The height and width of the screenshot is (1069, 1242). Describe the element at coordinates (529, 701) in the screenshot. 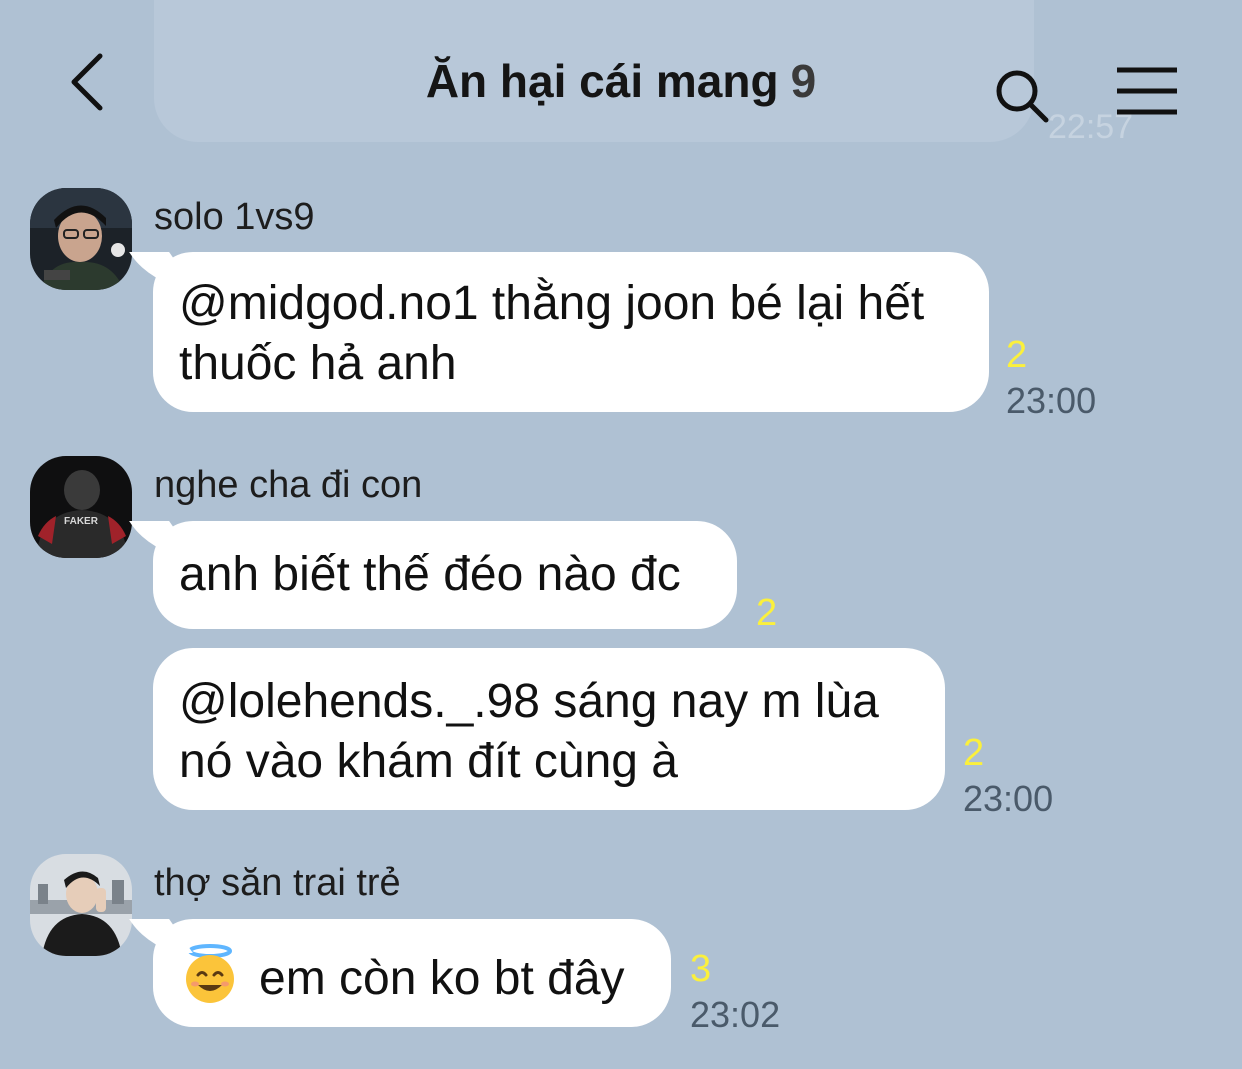

I see `message-line: @lolehends._.98 sáng nay m lùa` at that location.